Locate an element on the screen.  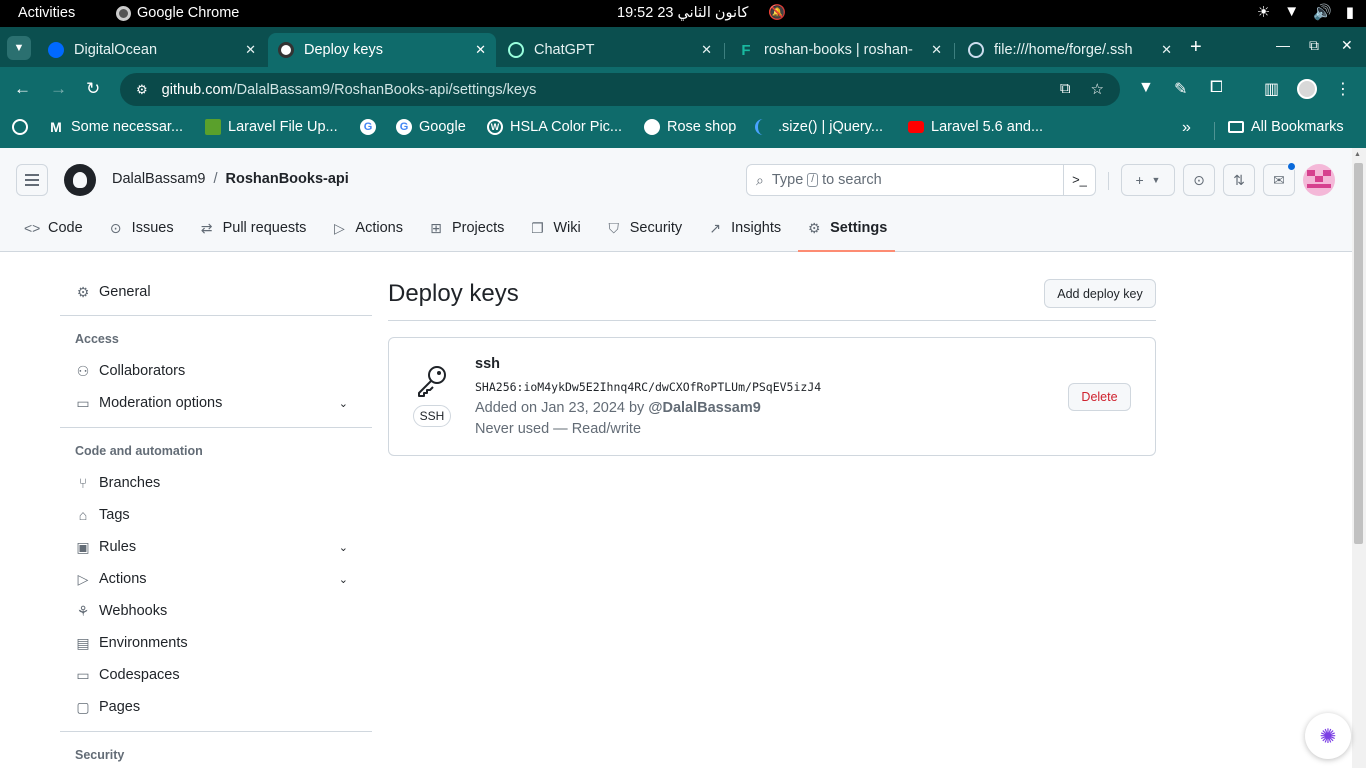
sidebar-item-tags: ⌂ Tags is located at coordinates (216, 515).